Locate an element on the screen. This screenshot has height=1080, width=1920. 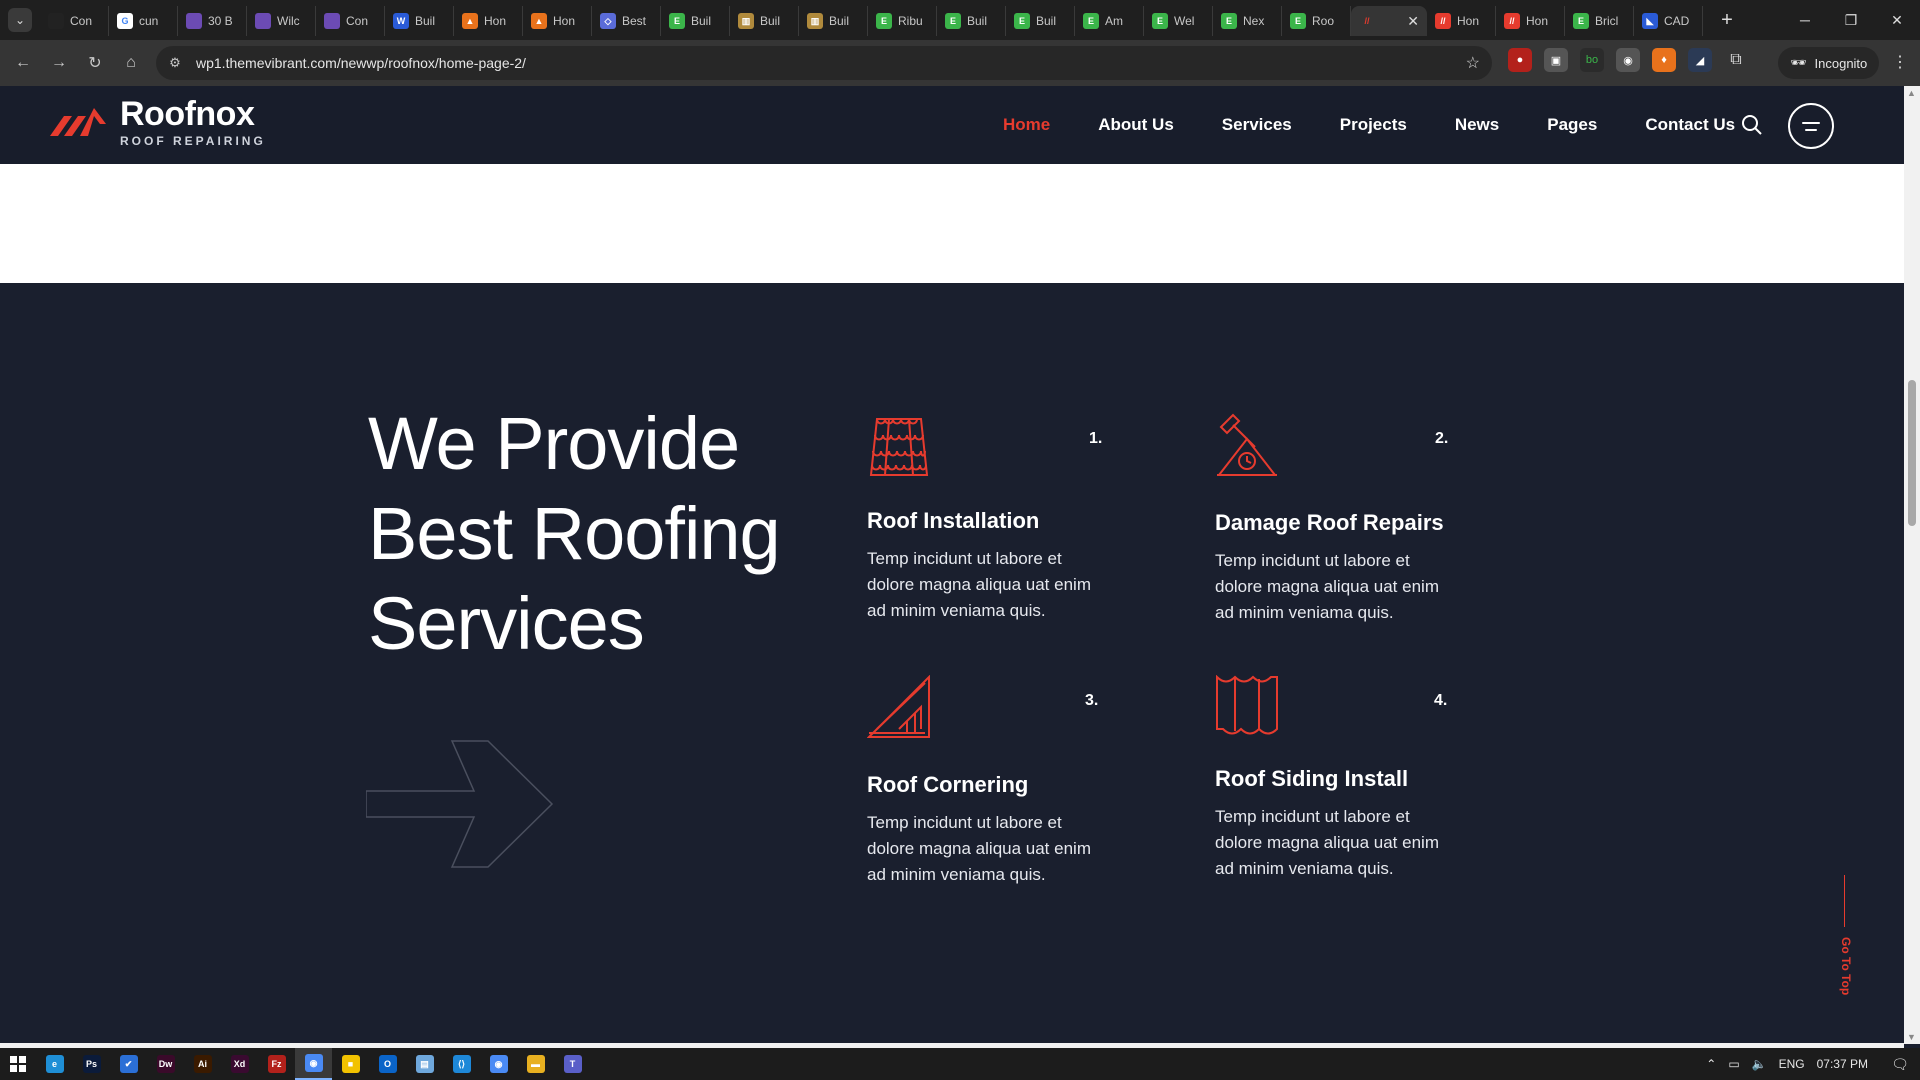
nav-about-us: About Us is located at coordinates (1136, 125).